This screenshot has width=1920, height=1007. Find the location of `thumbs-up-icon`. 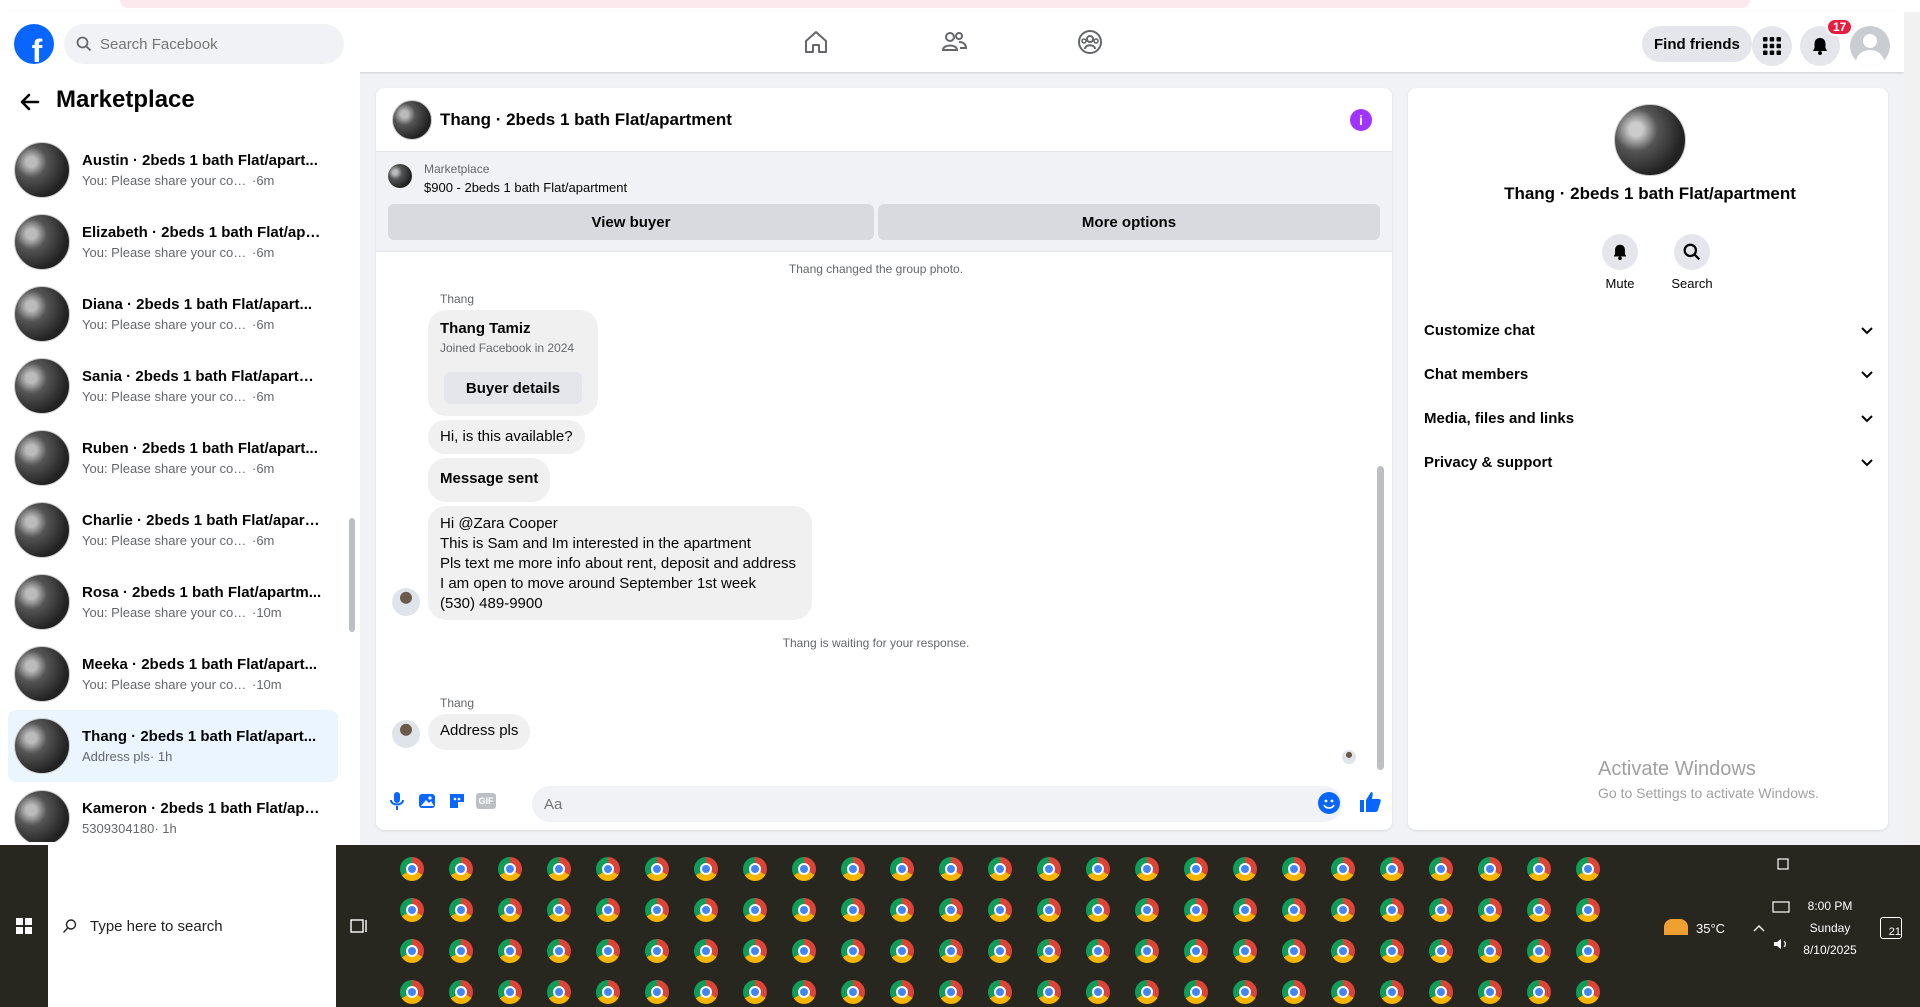

thumbs-up-icon is located at coordinates (1370, 802).